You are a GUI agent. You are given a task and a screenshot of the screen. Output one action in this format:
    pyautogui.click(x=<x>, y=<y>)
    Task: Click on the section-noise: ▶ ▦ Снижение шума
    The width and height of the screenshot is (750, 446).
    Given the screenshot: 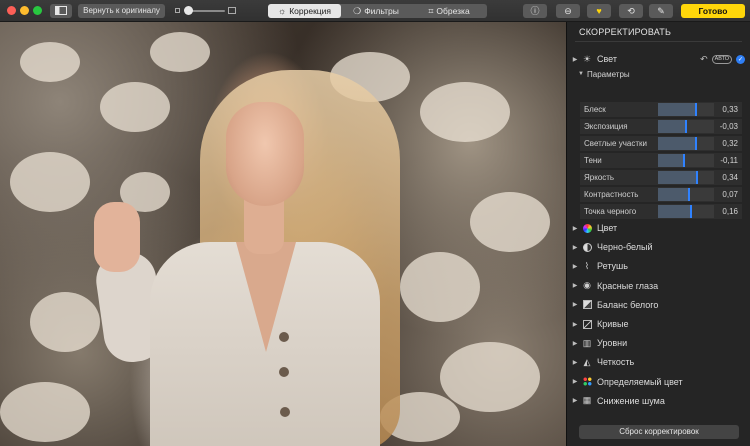 What is the action you would take?
    pyautogui.click(x=658, y=401)
    